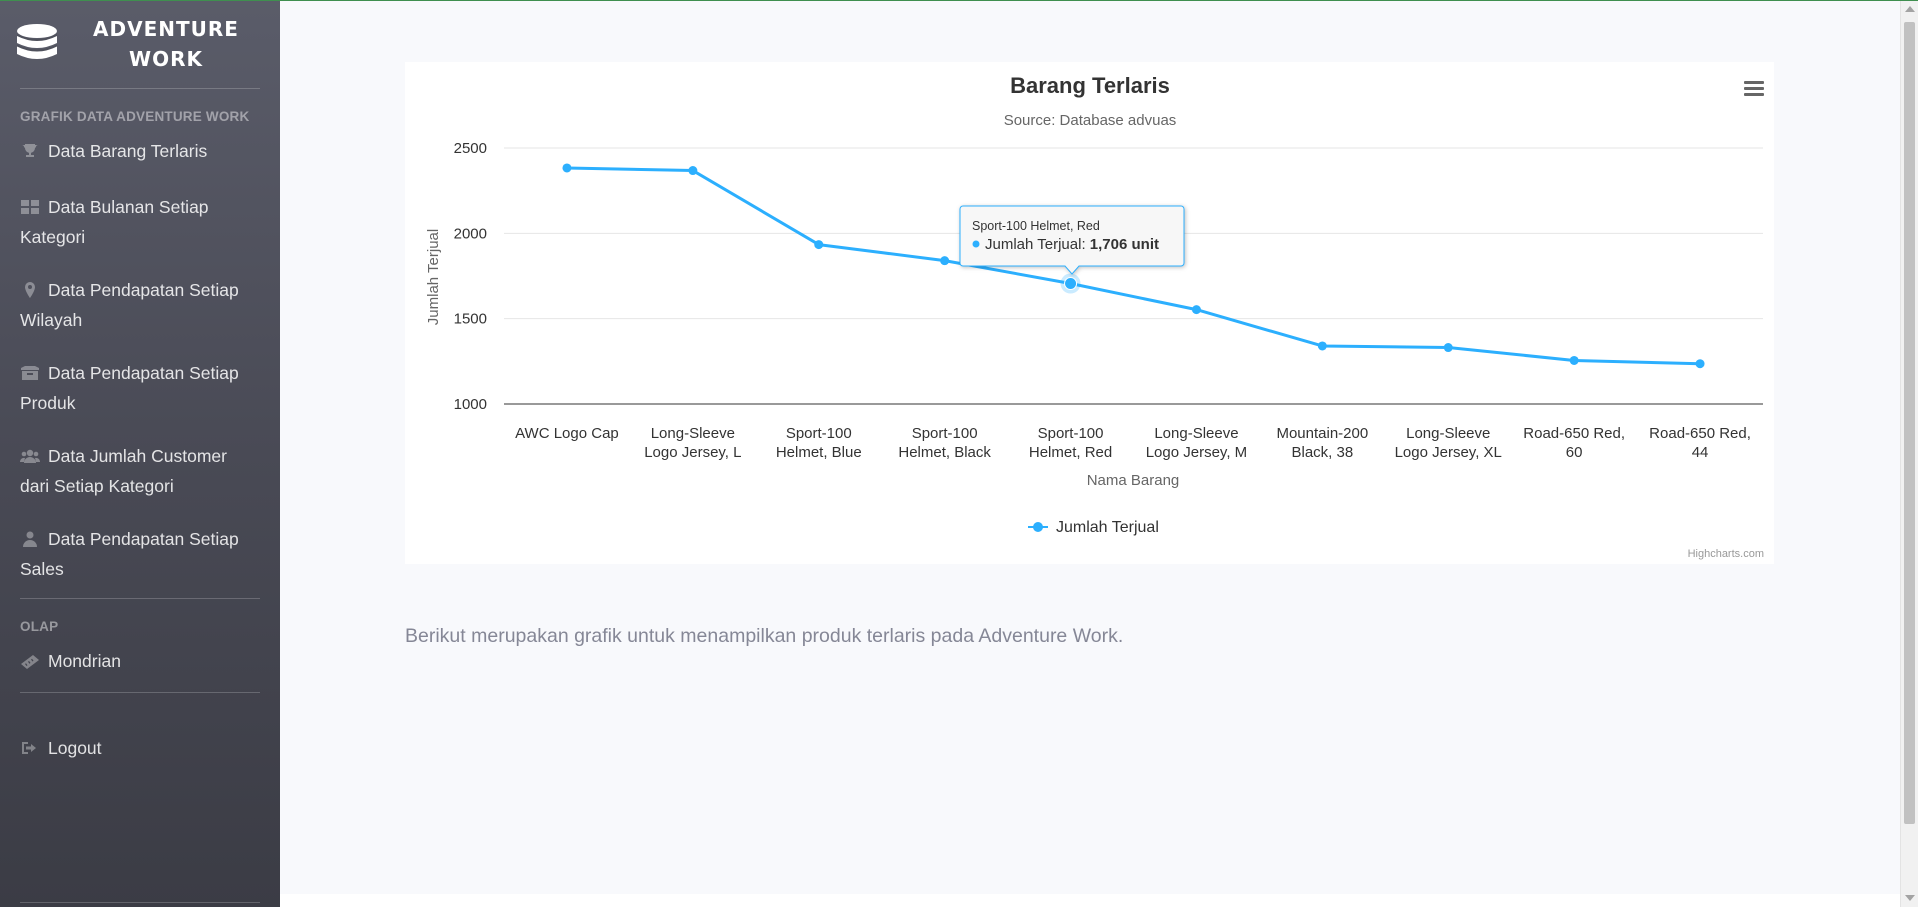 This screenshot has height=907, width=1918. I want to click on x-tick-label: Road-650 Red, 60, so click(1574, 443).